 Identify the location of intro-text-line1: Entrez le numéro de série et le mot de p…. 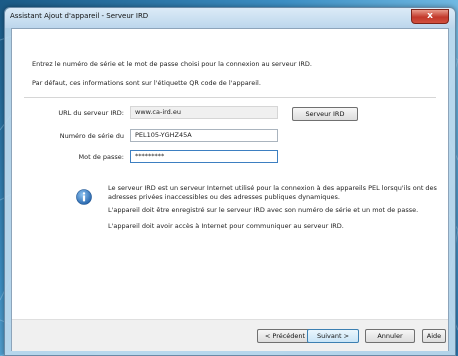
(172, 64).